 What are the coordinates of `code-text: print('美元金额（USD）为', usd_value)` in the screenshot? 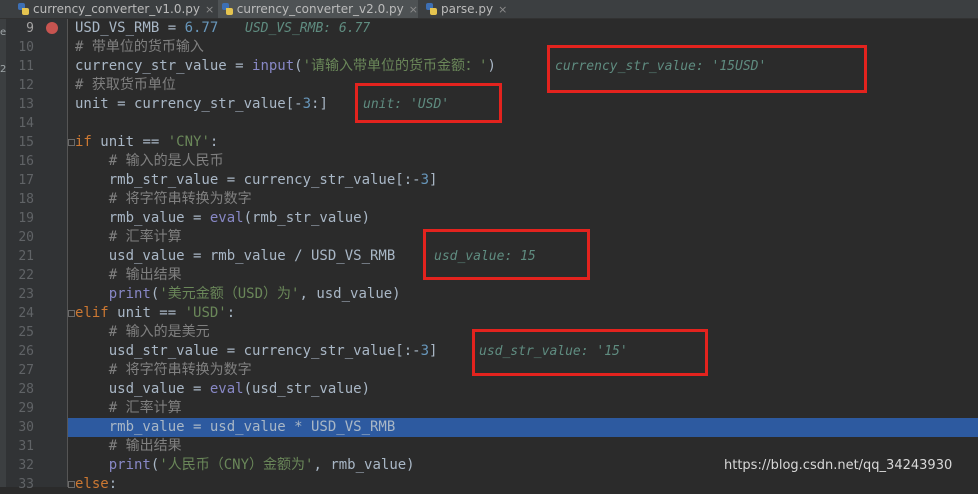 It's located at (238, 294).